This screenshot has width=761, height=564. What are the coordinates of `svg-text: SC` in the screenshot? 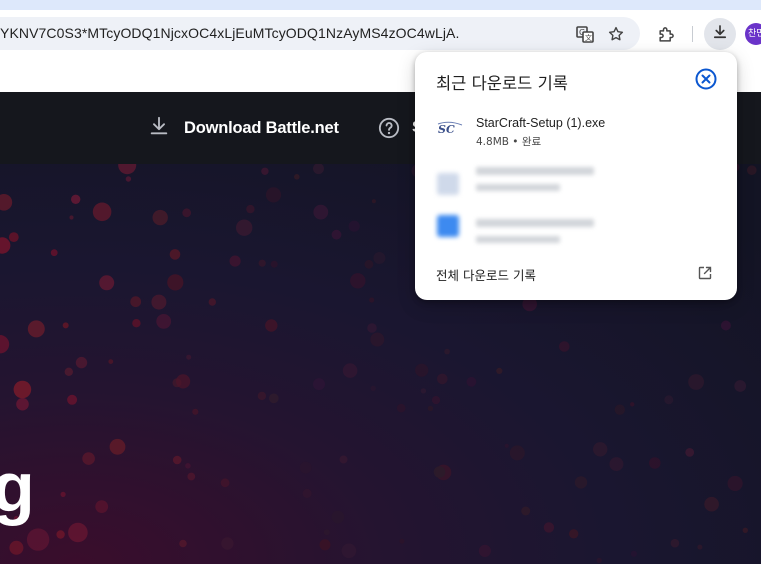 It's located at (446, 129).